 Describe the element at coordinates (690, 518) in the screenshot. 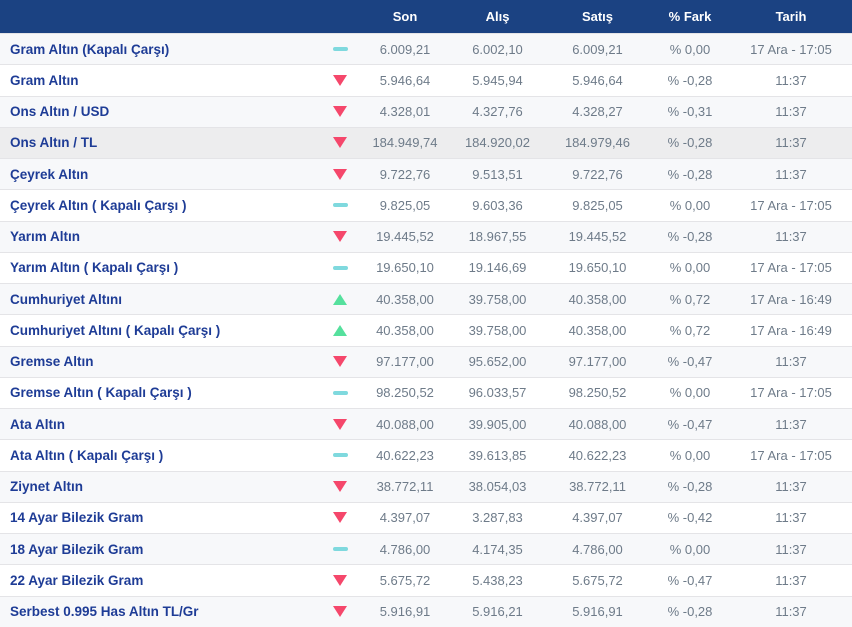

I see `fark-value: % -0,42` at that location.